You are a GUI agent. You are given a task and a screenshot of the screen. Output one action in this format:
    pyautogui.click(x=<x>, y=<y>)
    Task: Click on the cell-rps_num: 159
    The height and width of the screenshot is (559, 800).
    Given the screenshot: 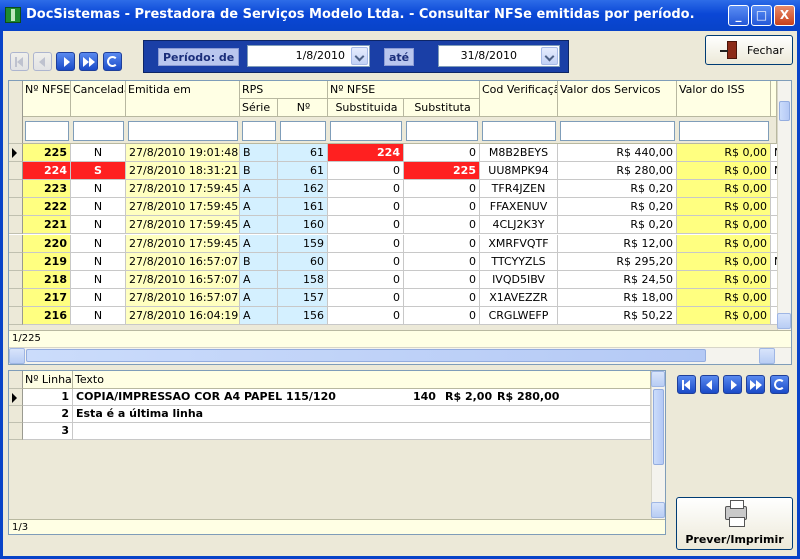 What is the action you would take?
    pyautogui.click(x=303, y=244)
    